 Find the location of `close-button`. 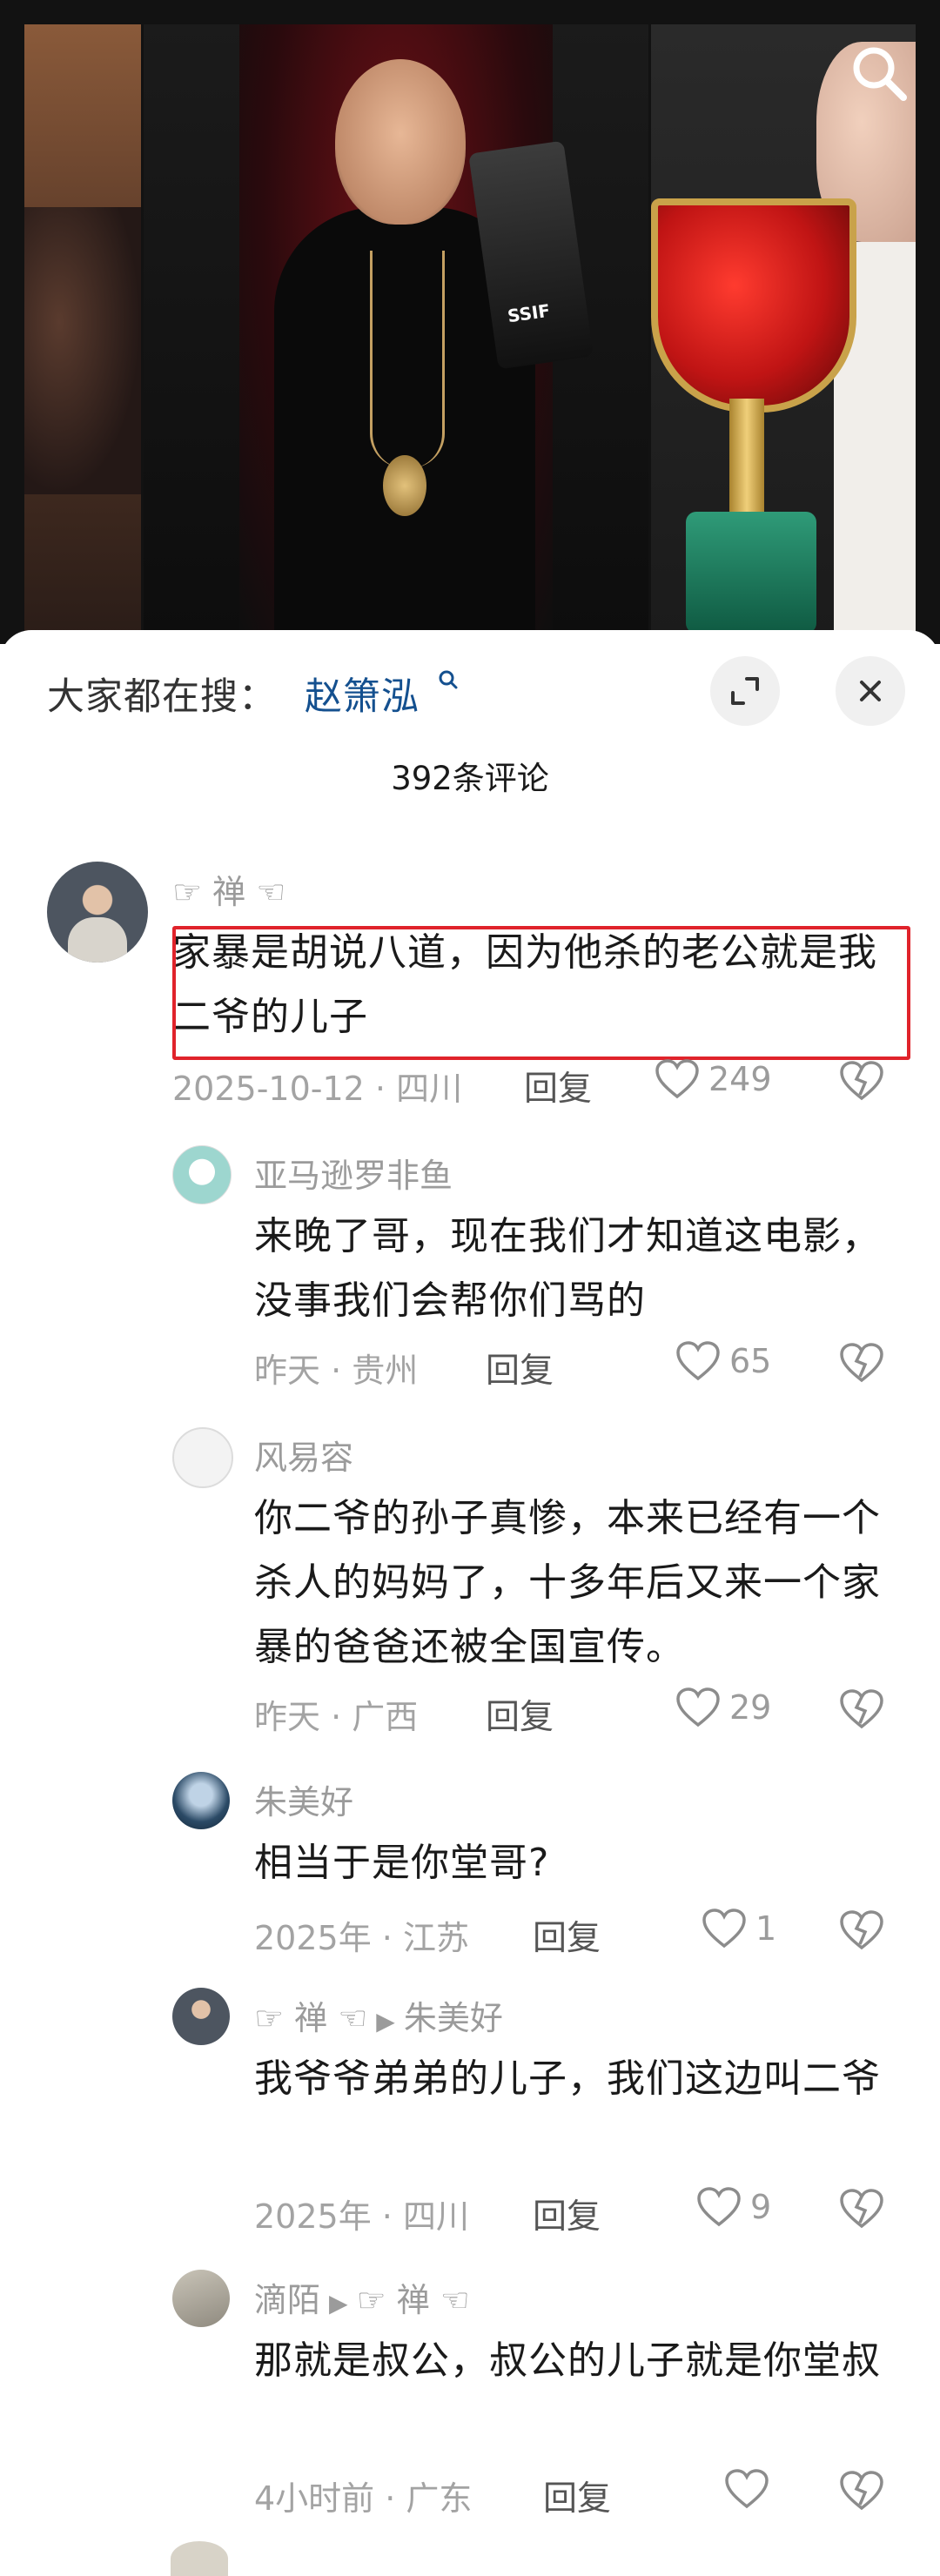

close-button is located at coordinates (871, 691).